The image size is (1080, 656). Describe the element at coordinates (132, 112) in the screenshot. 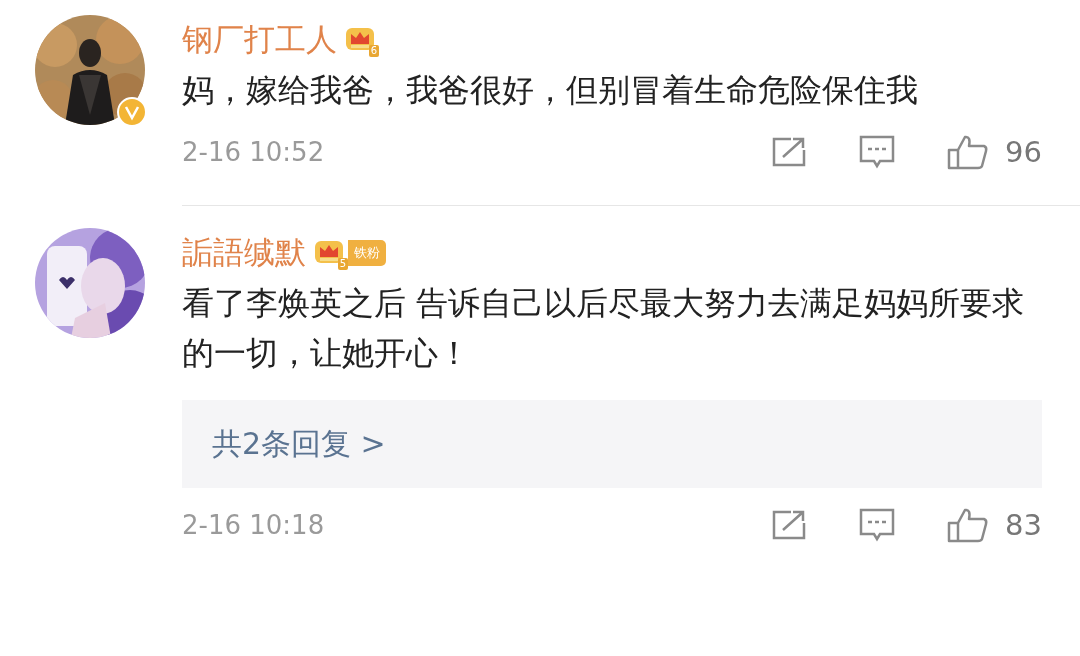

I see `verified-badge-icon` at that location.